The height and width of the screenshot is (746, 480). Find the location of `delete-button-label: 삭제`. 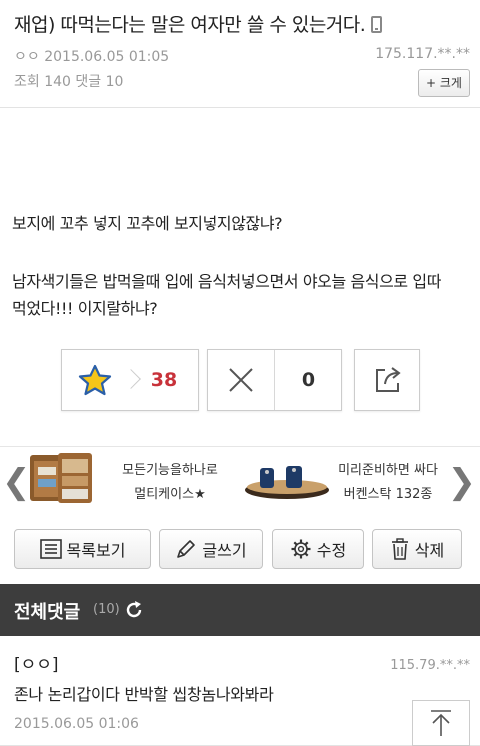

delete-button-label: 삭제 is located at coordinates (429, 550).